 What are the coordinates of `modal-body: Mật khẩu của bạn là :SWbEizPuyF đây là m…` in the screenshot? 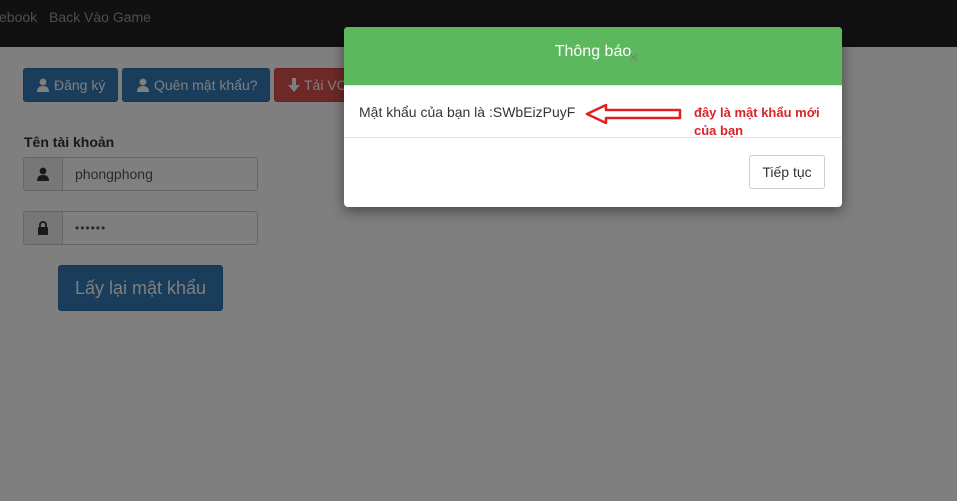 It's located at (593, 112).